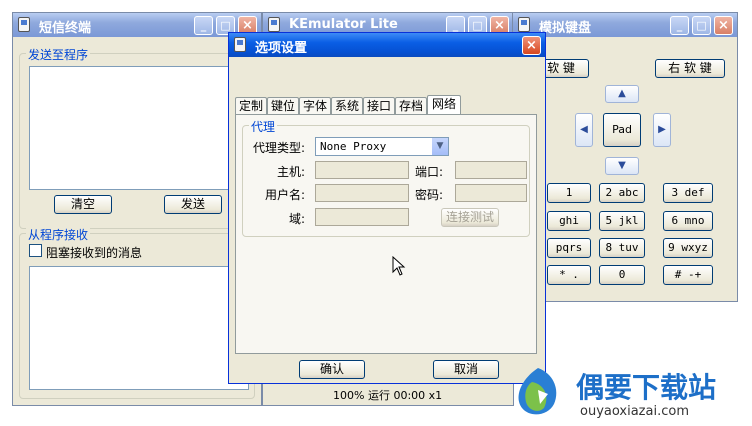 This screenshot has width=752, height=426. Describe the element at coordinates (646, 387) in the screenshot. I see `watermark-brand: 偶要下载站` at that location.